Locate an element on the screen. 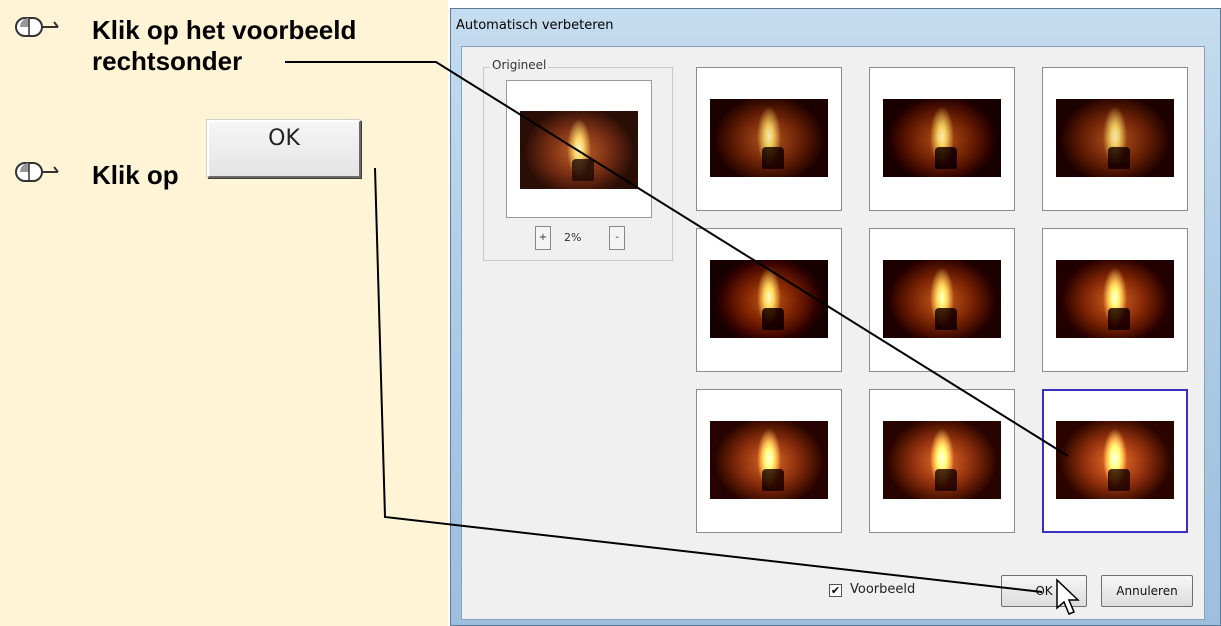 The height and width of the screenshot is (626, 1221). step1-line2: rechtsonder is located at coordinates (167, 61).